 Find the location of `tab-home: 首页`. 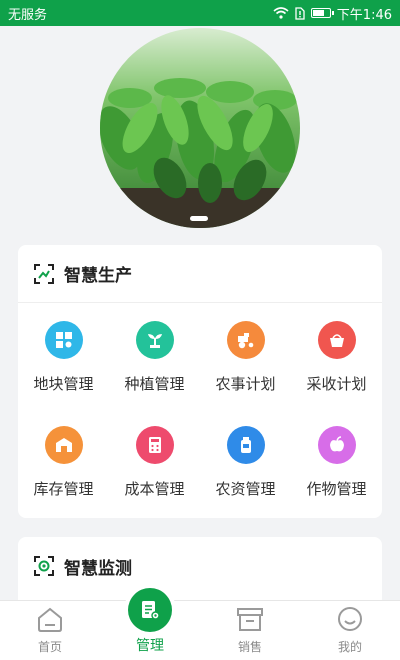

tab-home: 首页 is located at coordinates (50, 630).